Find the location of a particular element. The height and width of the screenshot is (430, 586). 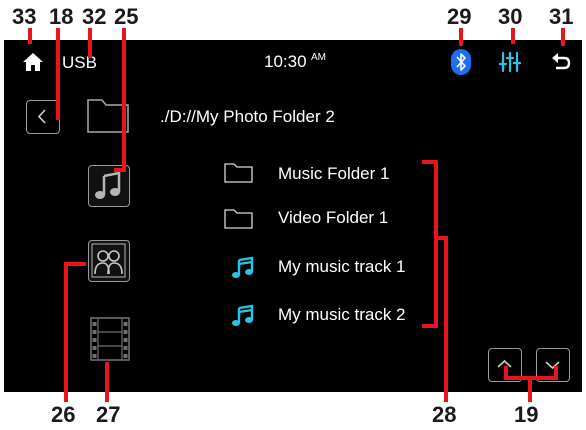

list-item-label: Music Folder 1 is located at coordinates (333, 174).